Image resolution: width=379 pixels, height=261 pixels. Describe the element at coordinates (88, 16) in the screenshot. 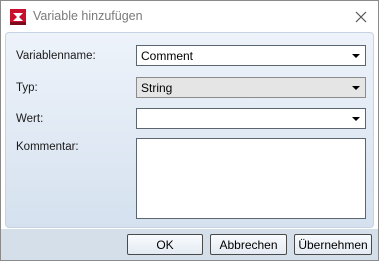

I see `window-title: Variable hinzufügen` at that location.